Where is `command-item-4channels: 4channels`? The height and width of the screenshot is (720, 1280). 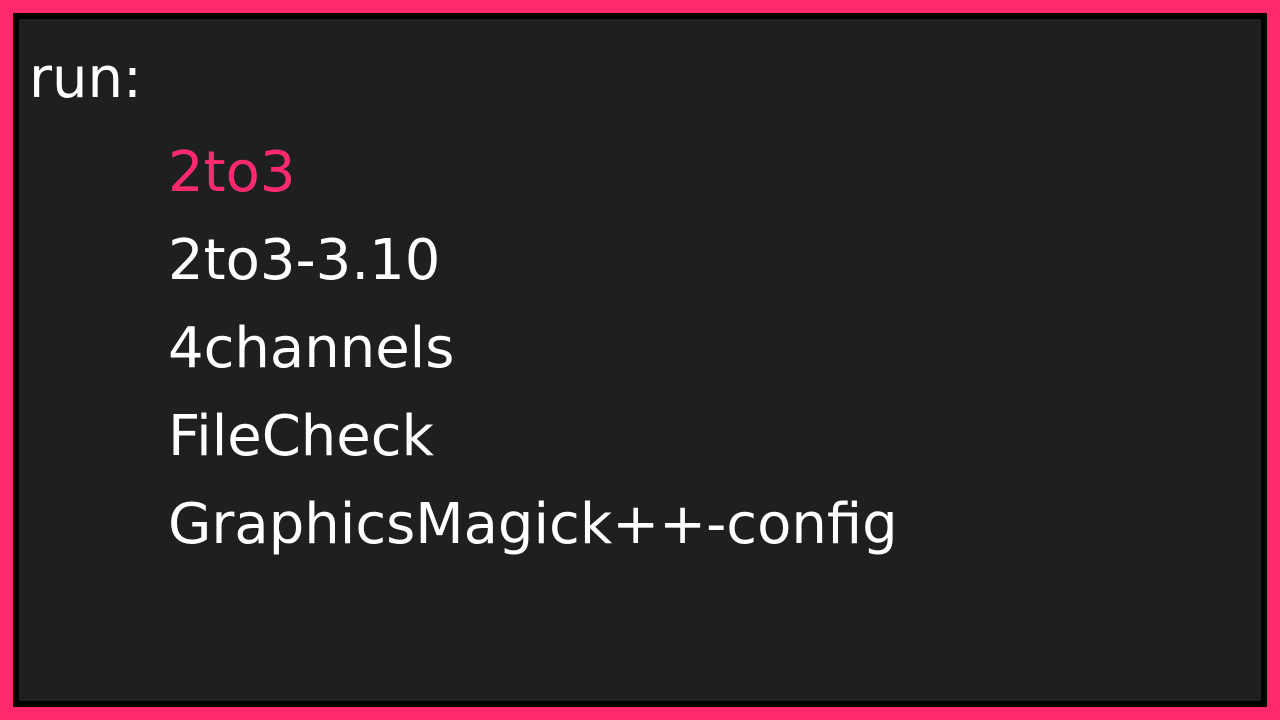
command-item-4channels: 4channels is located at coordinates (533, 349).